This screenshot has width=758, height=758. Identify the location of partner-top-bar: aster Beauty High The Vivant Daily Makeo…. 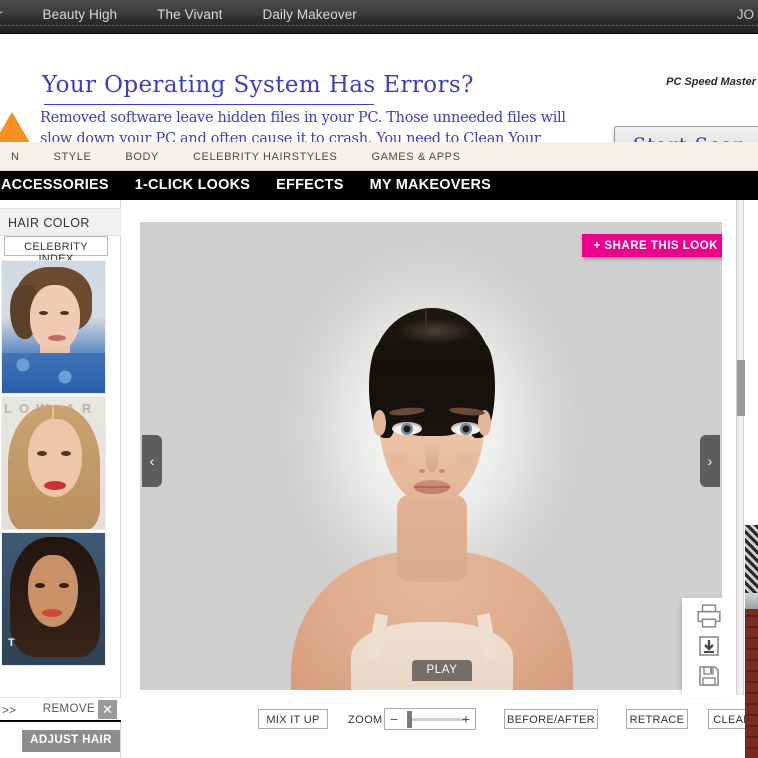
(379, 17).